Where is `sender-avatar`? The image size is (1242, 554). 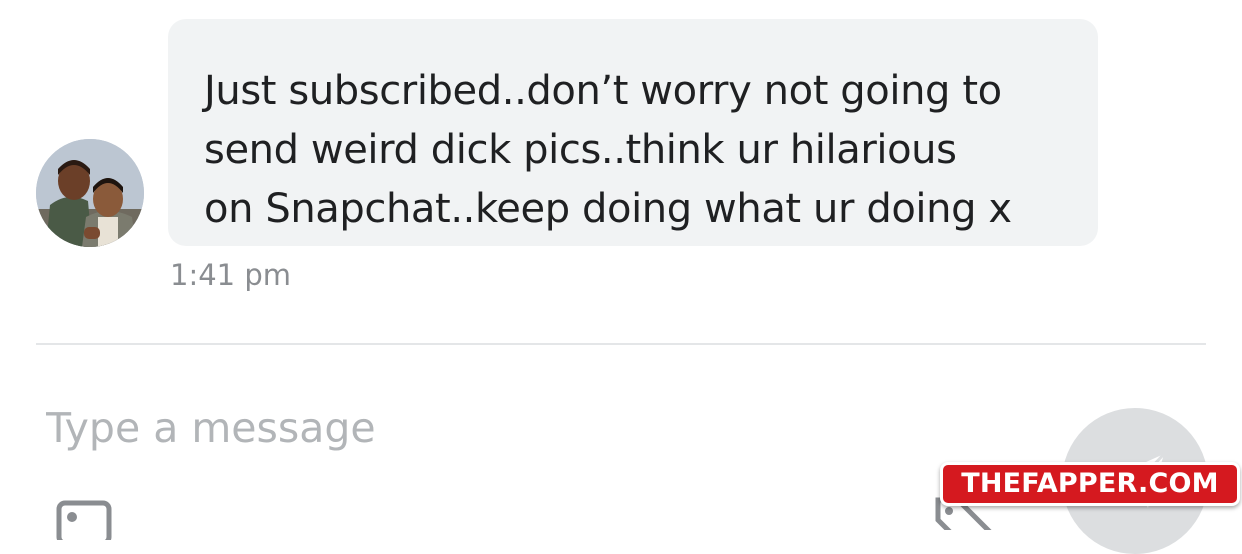
sender-avatar is located at coordinates (90, 193).